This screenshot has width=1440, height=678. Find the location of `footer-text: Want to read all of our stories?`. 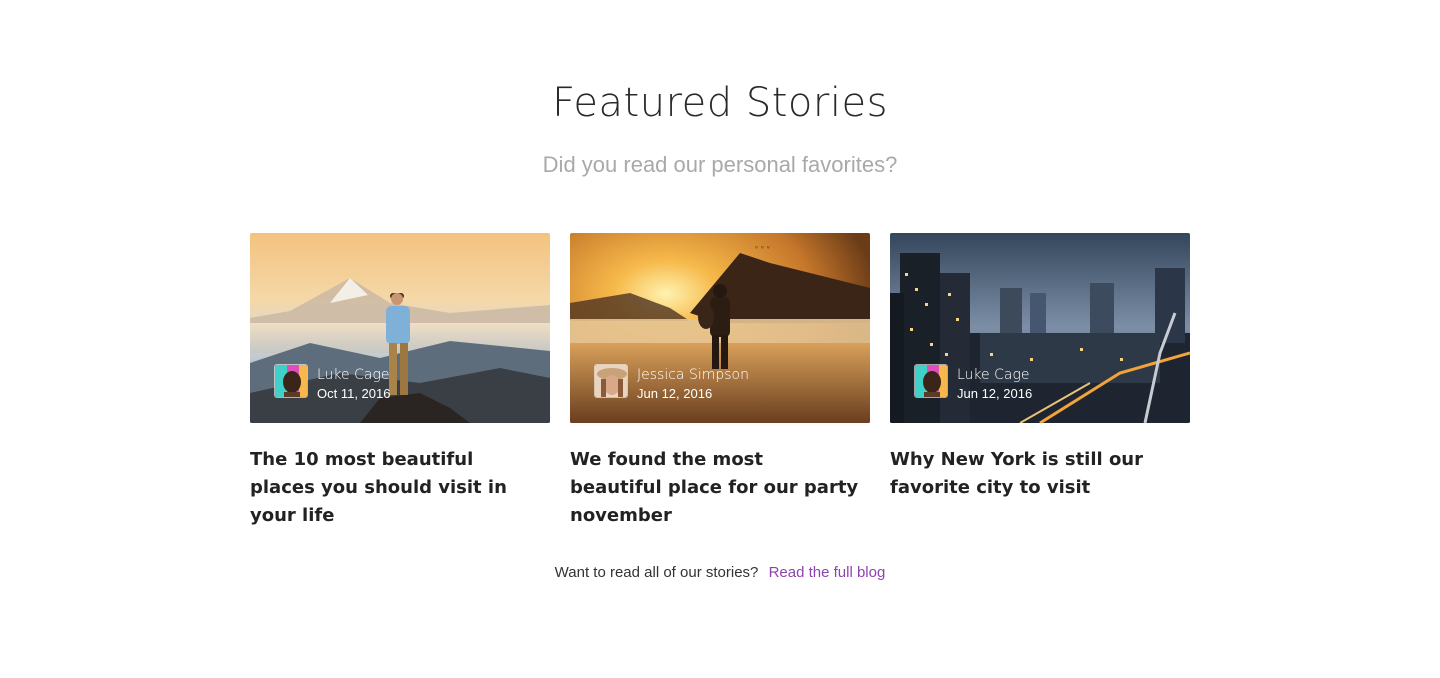

footer-text: Want to read all of our stories? is located at coordinates (656, 572).